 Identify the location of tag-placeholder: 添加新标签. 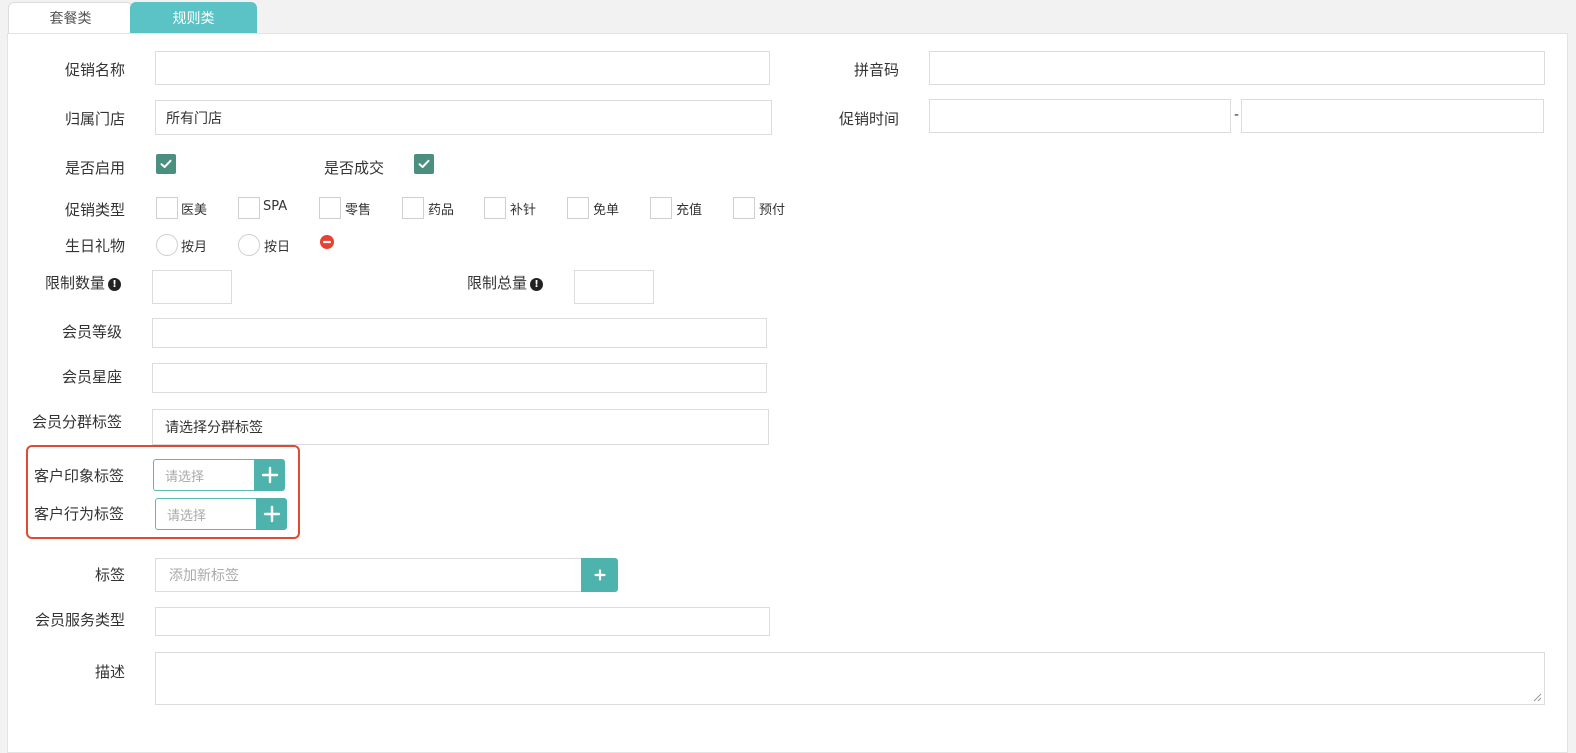
(204, 576).